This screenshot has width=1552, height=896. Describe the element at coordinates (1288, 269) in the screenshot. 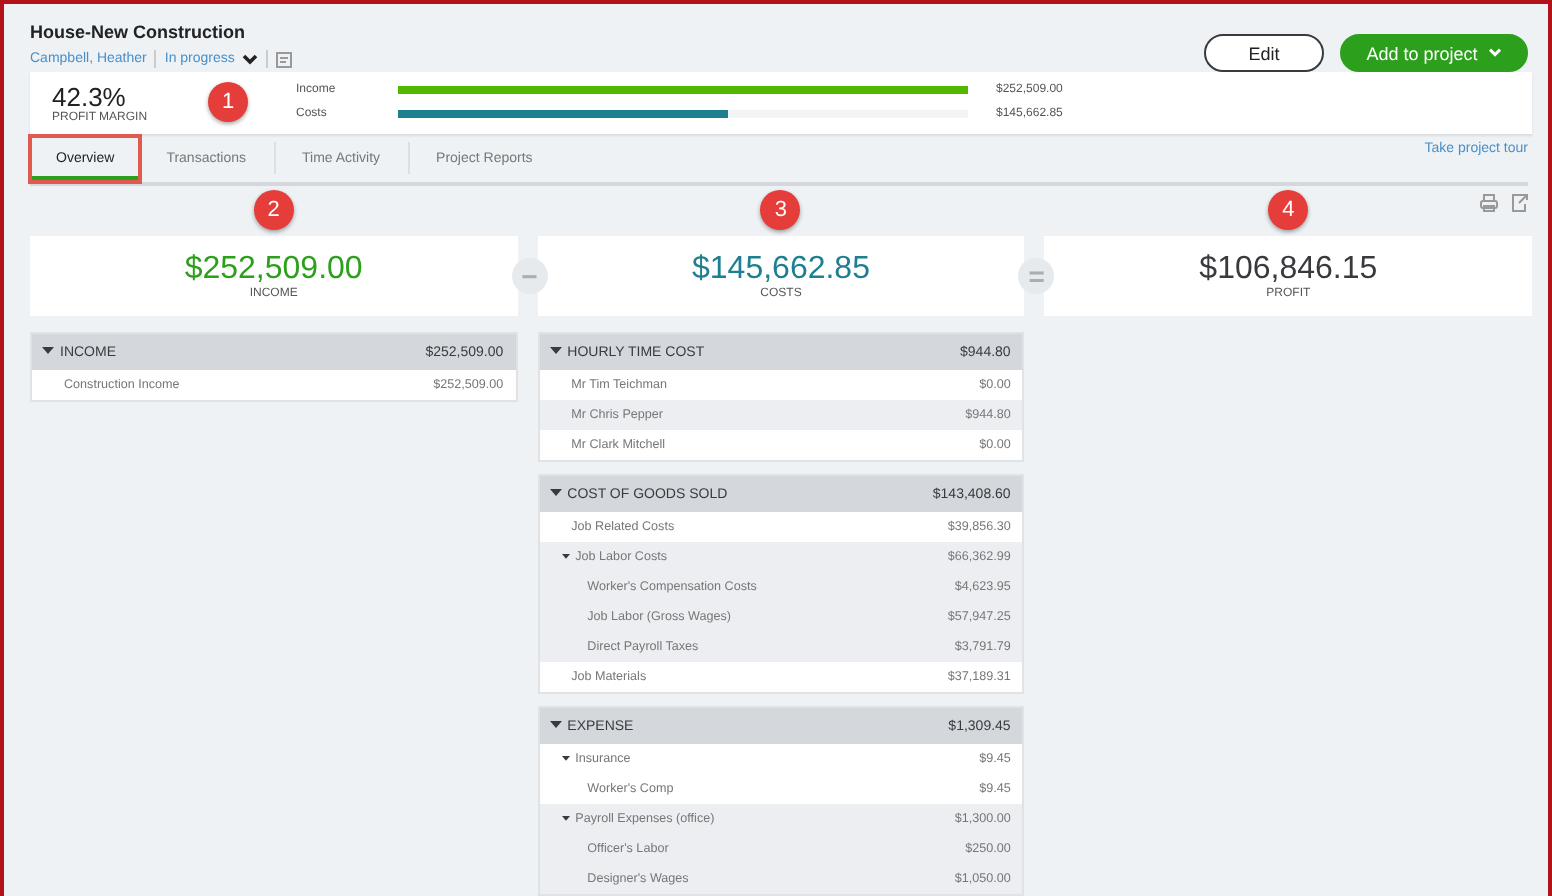

I see `total-amount: $106,846.15` at that location.